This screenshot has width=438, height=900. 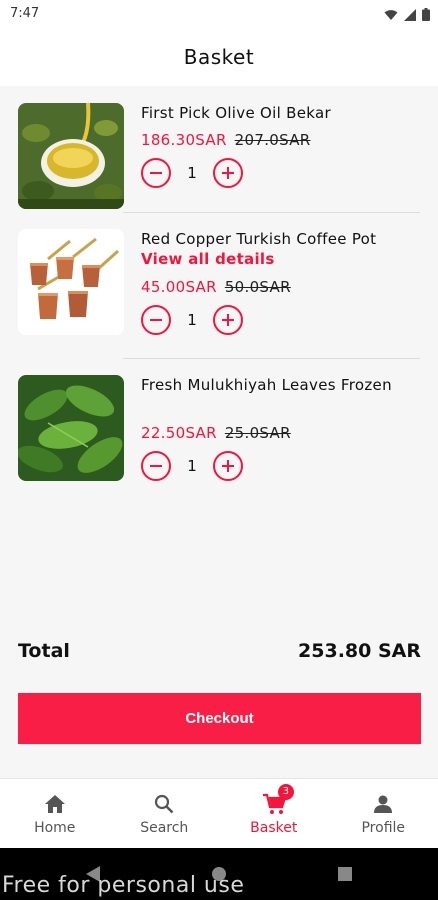 I want to click on status-icons, so click(x=407, y=15).